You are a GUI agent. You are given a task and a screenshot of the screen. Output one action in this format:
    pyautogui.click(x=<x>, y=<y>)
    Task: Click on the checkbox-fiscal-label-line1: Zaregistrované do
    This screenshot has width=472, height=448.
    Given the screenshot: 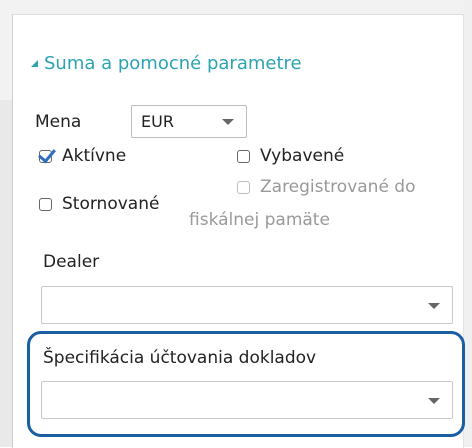 What is the action you would take?
    pyautogui.click(x=338, y=187)
    